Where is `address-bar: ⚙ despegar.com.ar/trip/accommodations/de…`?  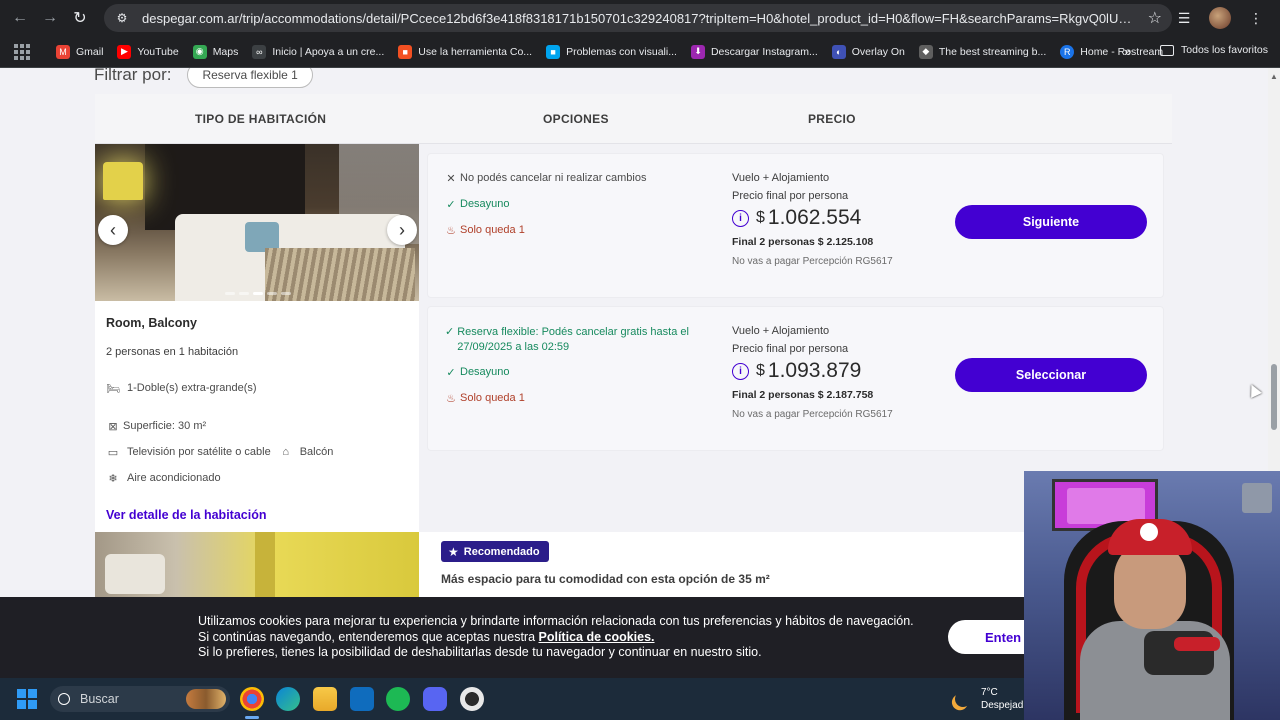
address-bar: ⚙ despegar.com.ar/trip/accommodations/de… is located at coordinates (638, 18).